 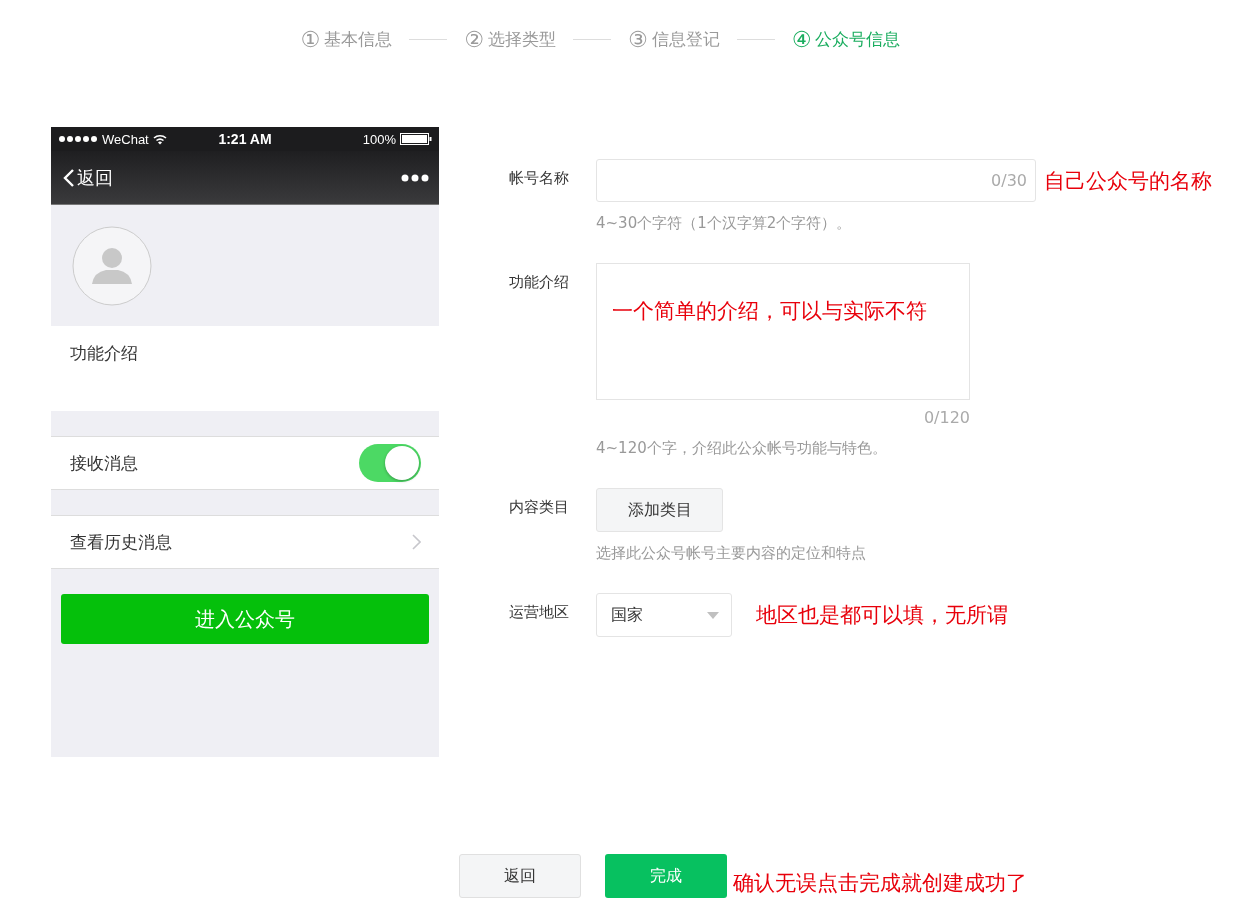 What do you see at coordinates (125, 139) in the screenshot?
I see `carrier-name: WeChat` at bounding box center [125, 139].